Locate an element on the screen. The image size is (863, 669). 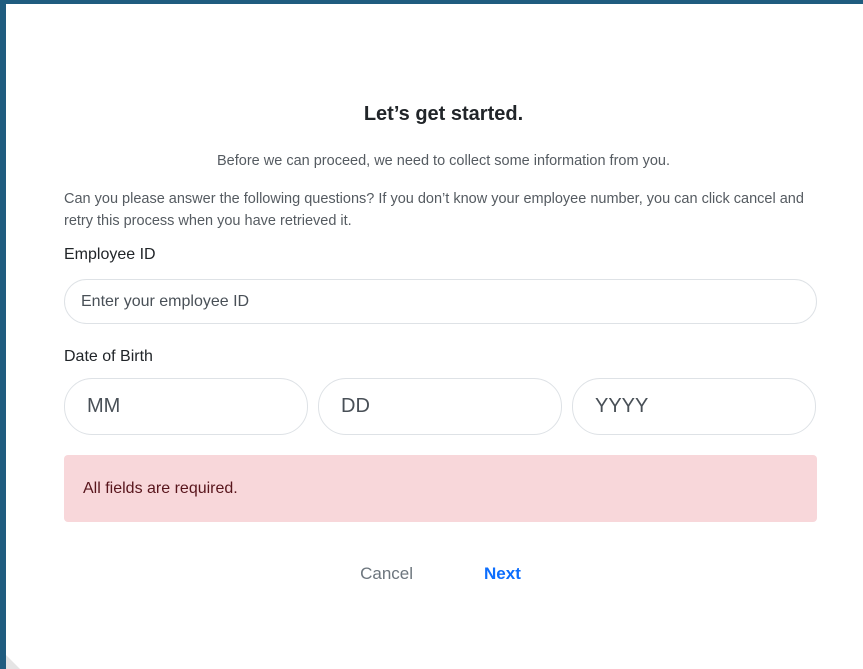
validation-alert: All fields are required. is located at coordinates (440, 488).